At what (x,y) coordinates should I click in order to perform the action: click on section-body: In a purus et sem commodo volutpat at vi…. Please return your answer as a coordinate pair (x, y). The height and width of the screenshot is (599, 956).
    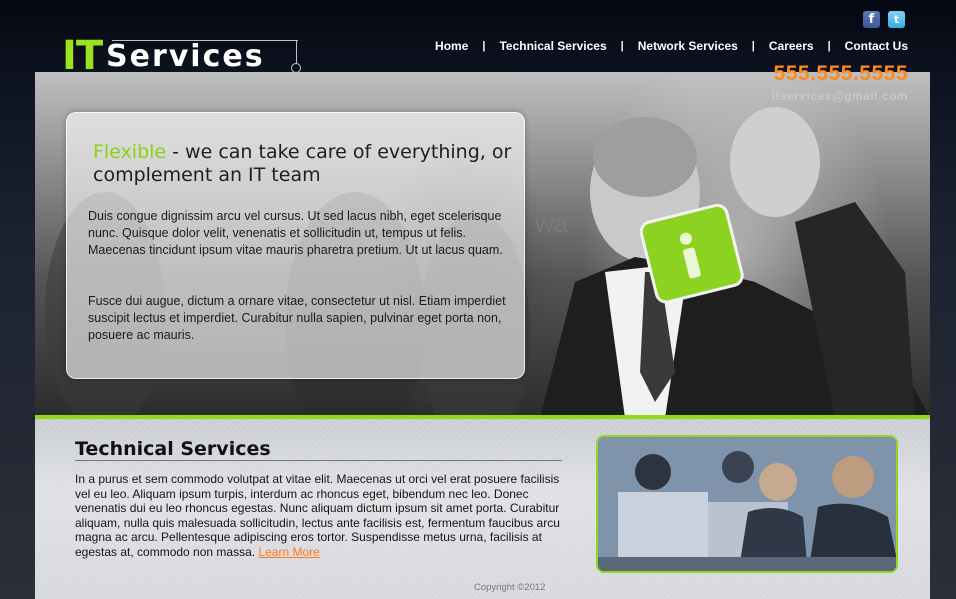
    Looking at the image, I should click on (320, 515).